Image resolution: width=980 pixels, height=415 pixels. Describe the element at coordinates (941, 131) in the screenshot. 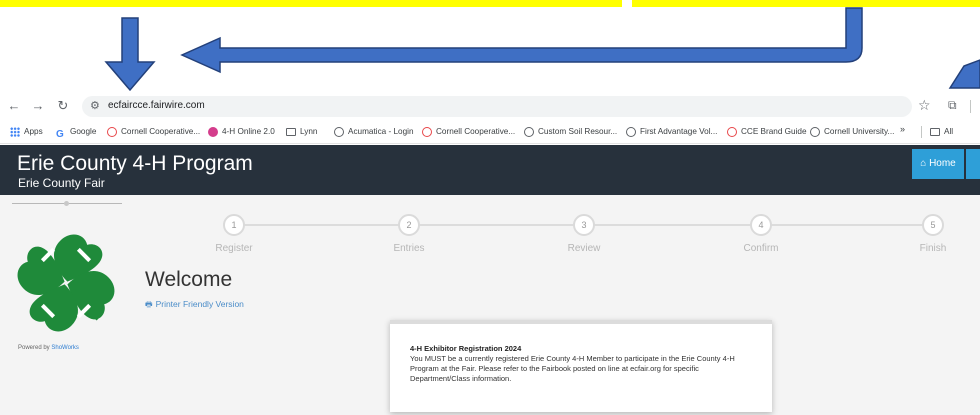

I see `bookmark-all-folder: All` at that location.